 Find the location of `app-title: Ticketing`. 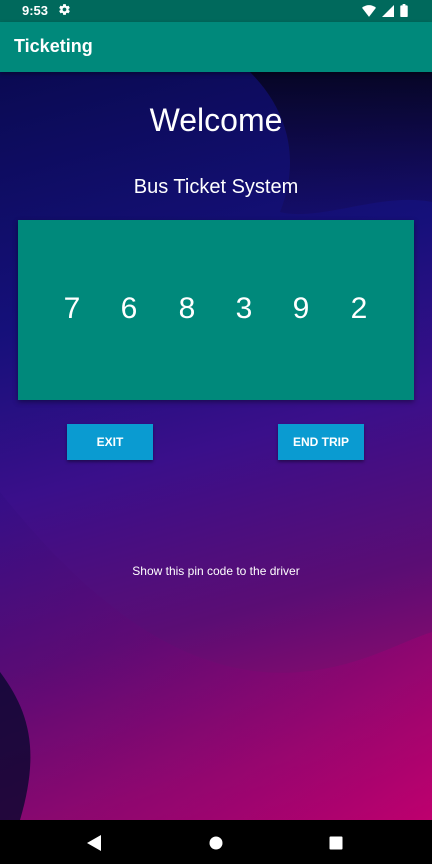

app-title: Ticketing is located at coordinates (53, 46).